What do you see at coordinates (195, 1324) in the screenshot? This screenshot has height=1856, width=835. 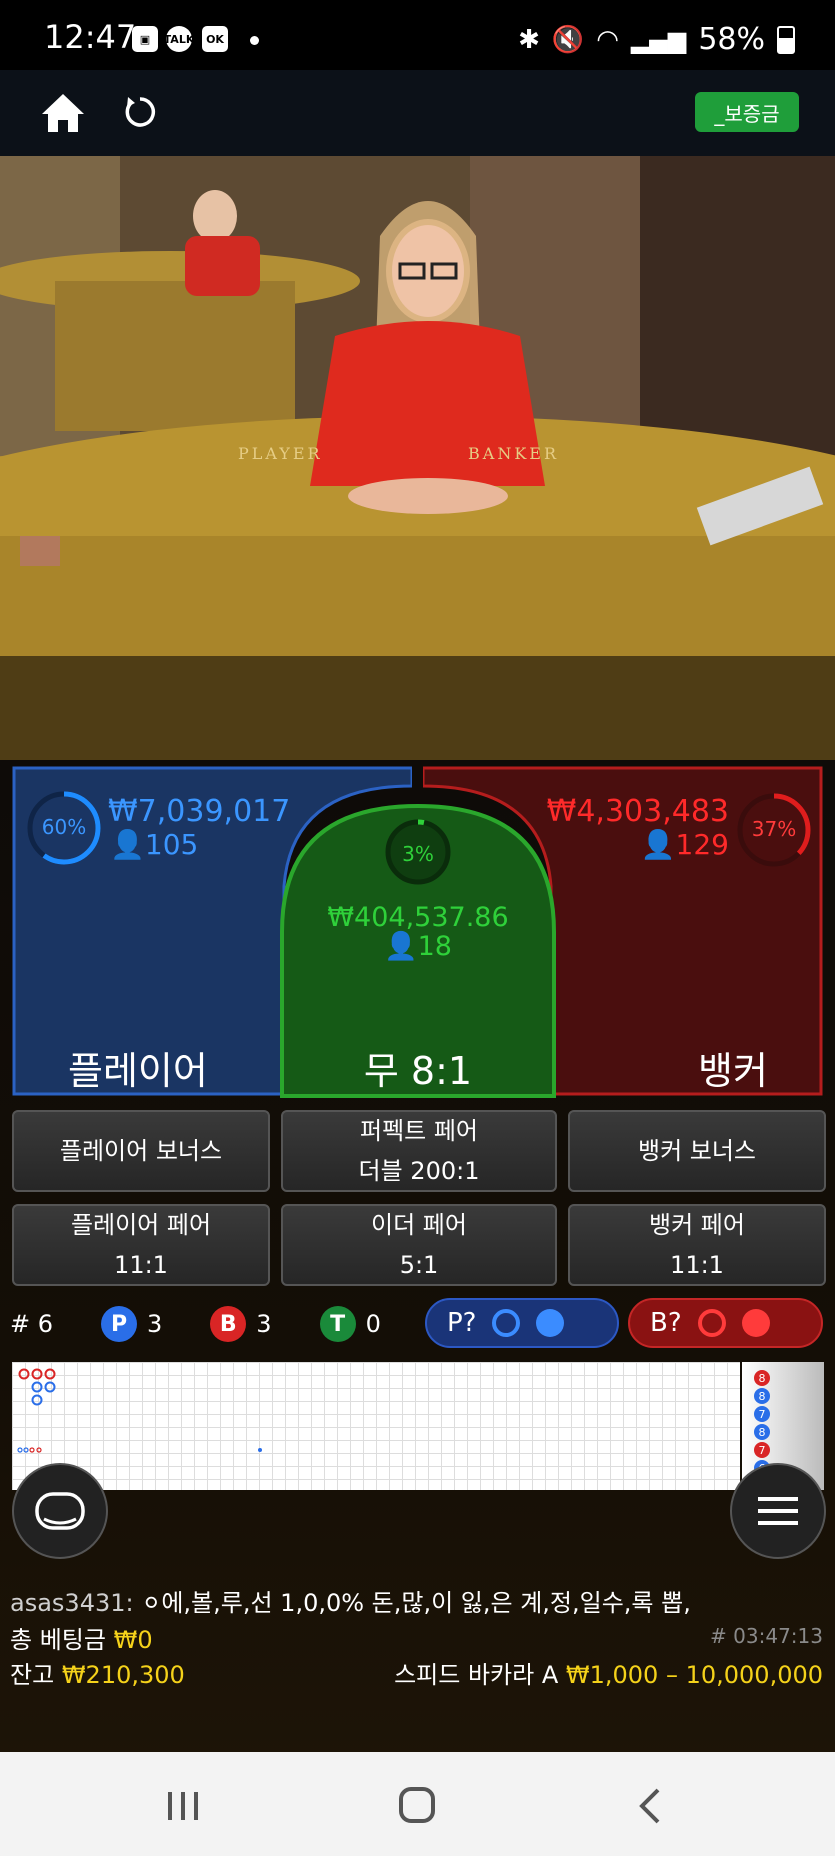 I see `stats-row: # 6 P 3 B 3 T 0` at bounding box center [195, 1324].